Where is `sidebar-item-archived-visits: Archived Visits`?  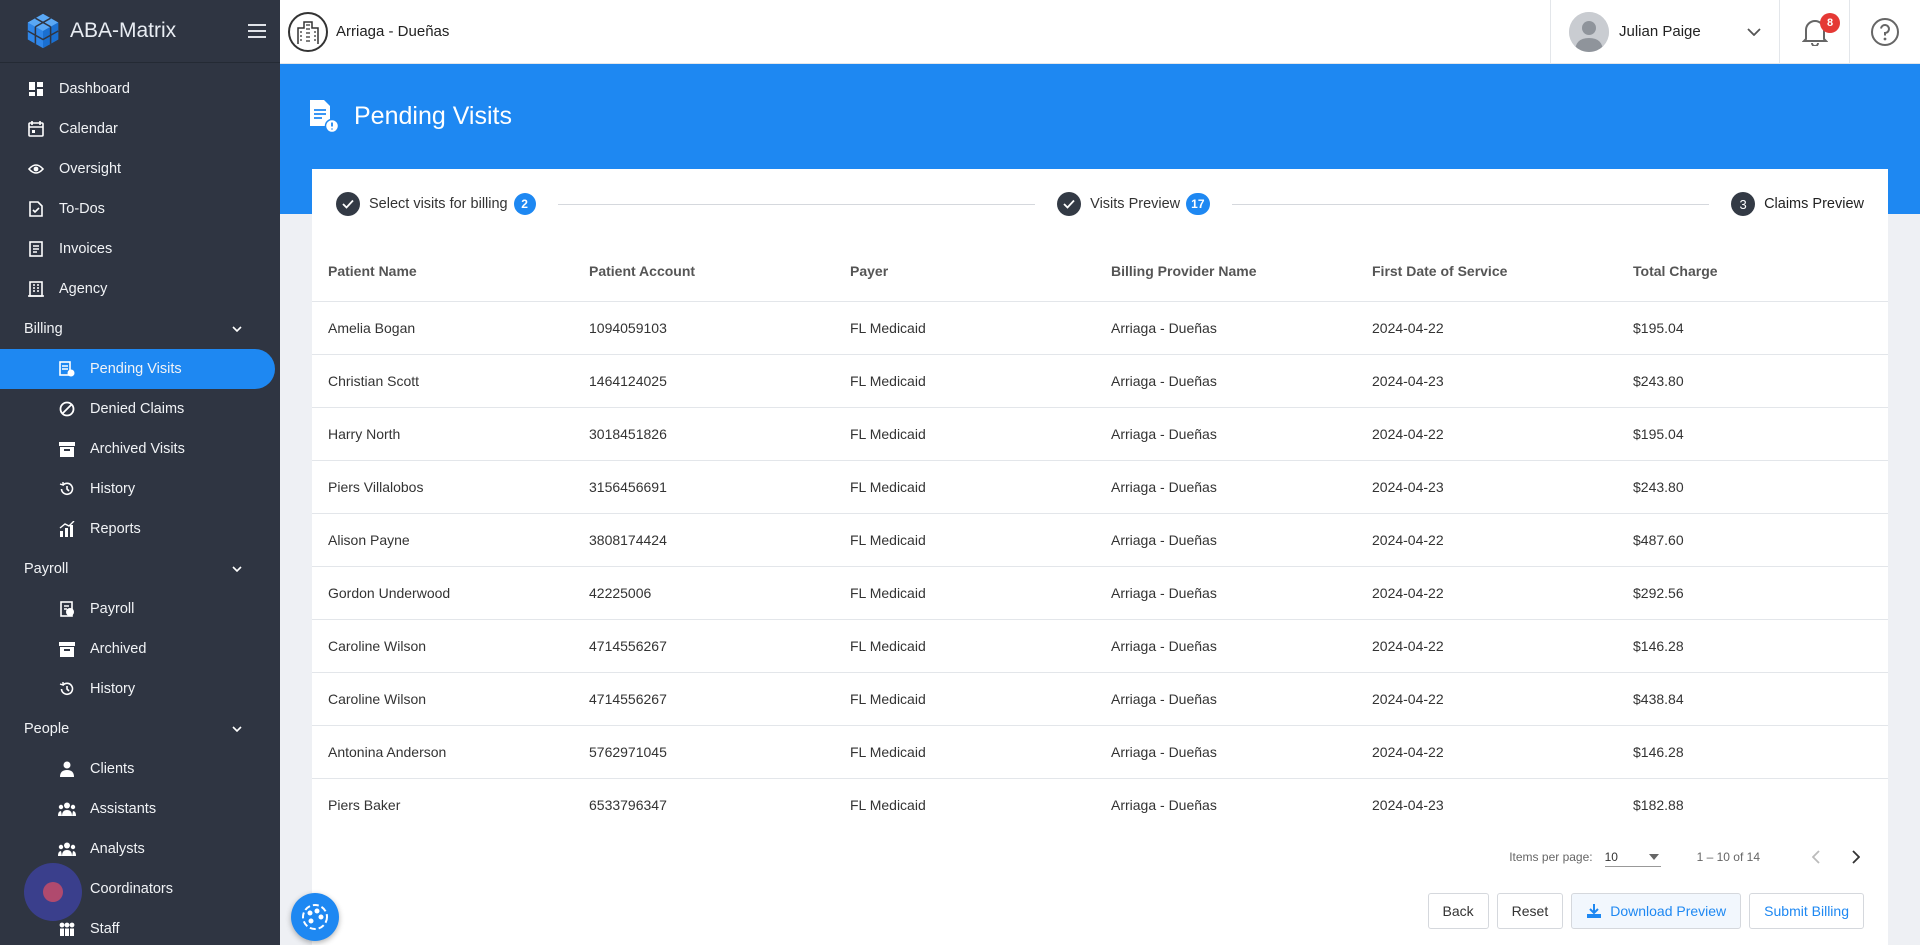
sidebar-item-archived-visits: Archived Visits is located at coordinates (140, 449).